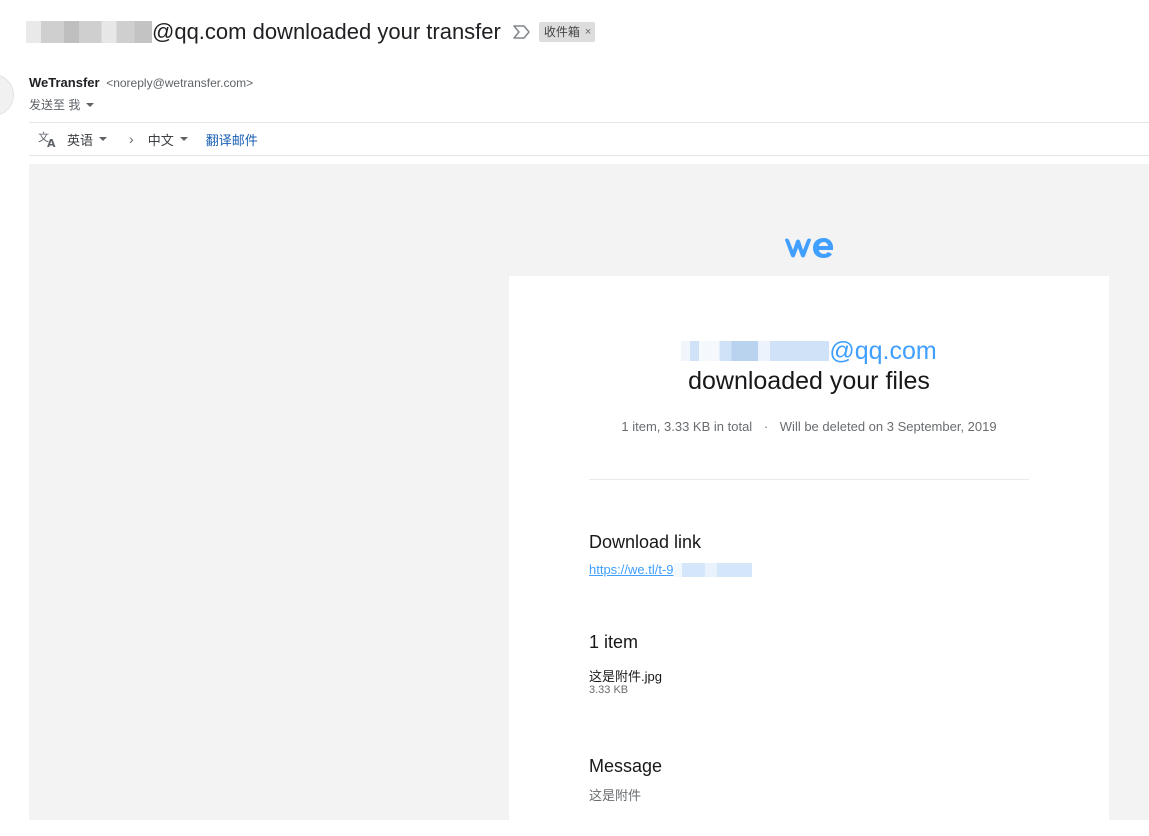 The height and width of the screenshot is (836, 1149). What do you see at coordinates (7, 95) in the screenshot?
I see `sender-avatar` at bounding box center [7, 95].